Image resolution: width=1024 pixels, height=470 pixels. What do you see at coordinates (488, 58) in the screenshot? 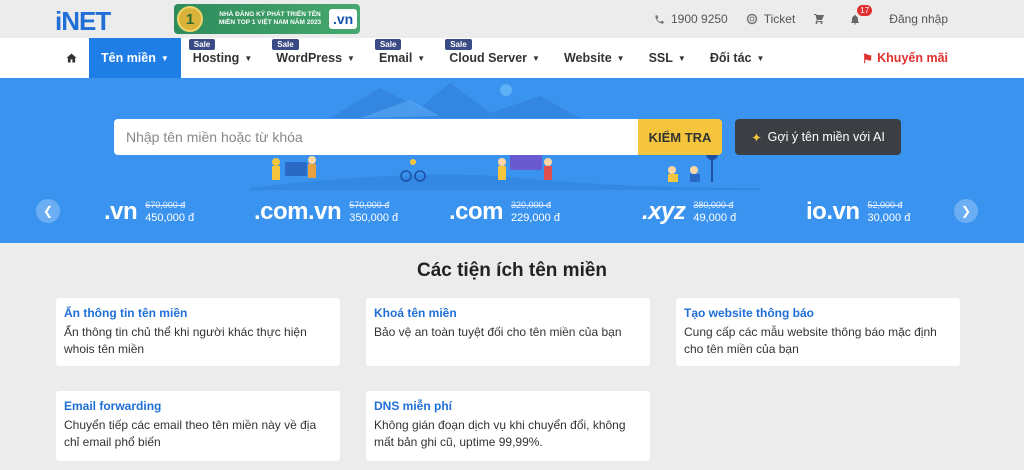
I see `nav-cloud-server-label: Cloud Server` at bounding box center [488, 58].